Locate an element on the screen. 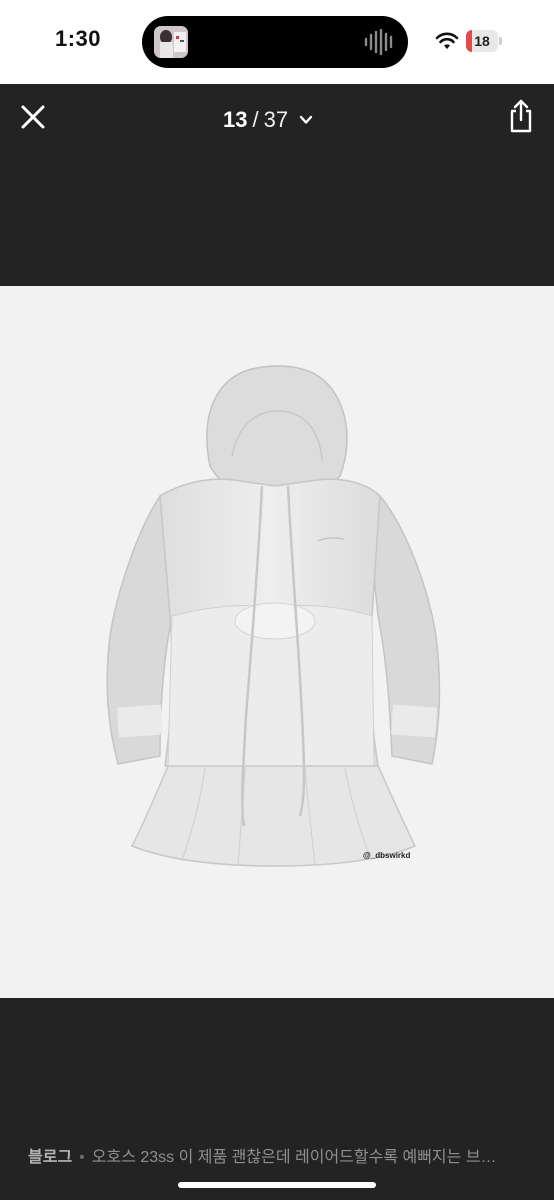  album-art-thumbnail is located at coordinates (171, 42).